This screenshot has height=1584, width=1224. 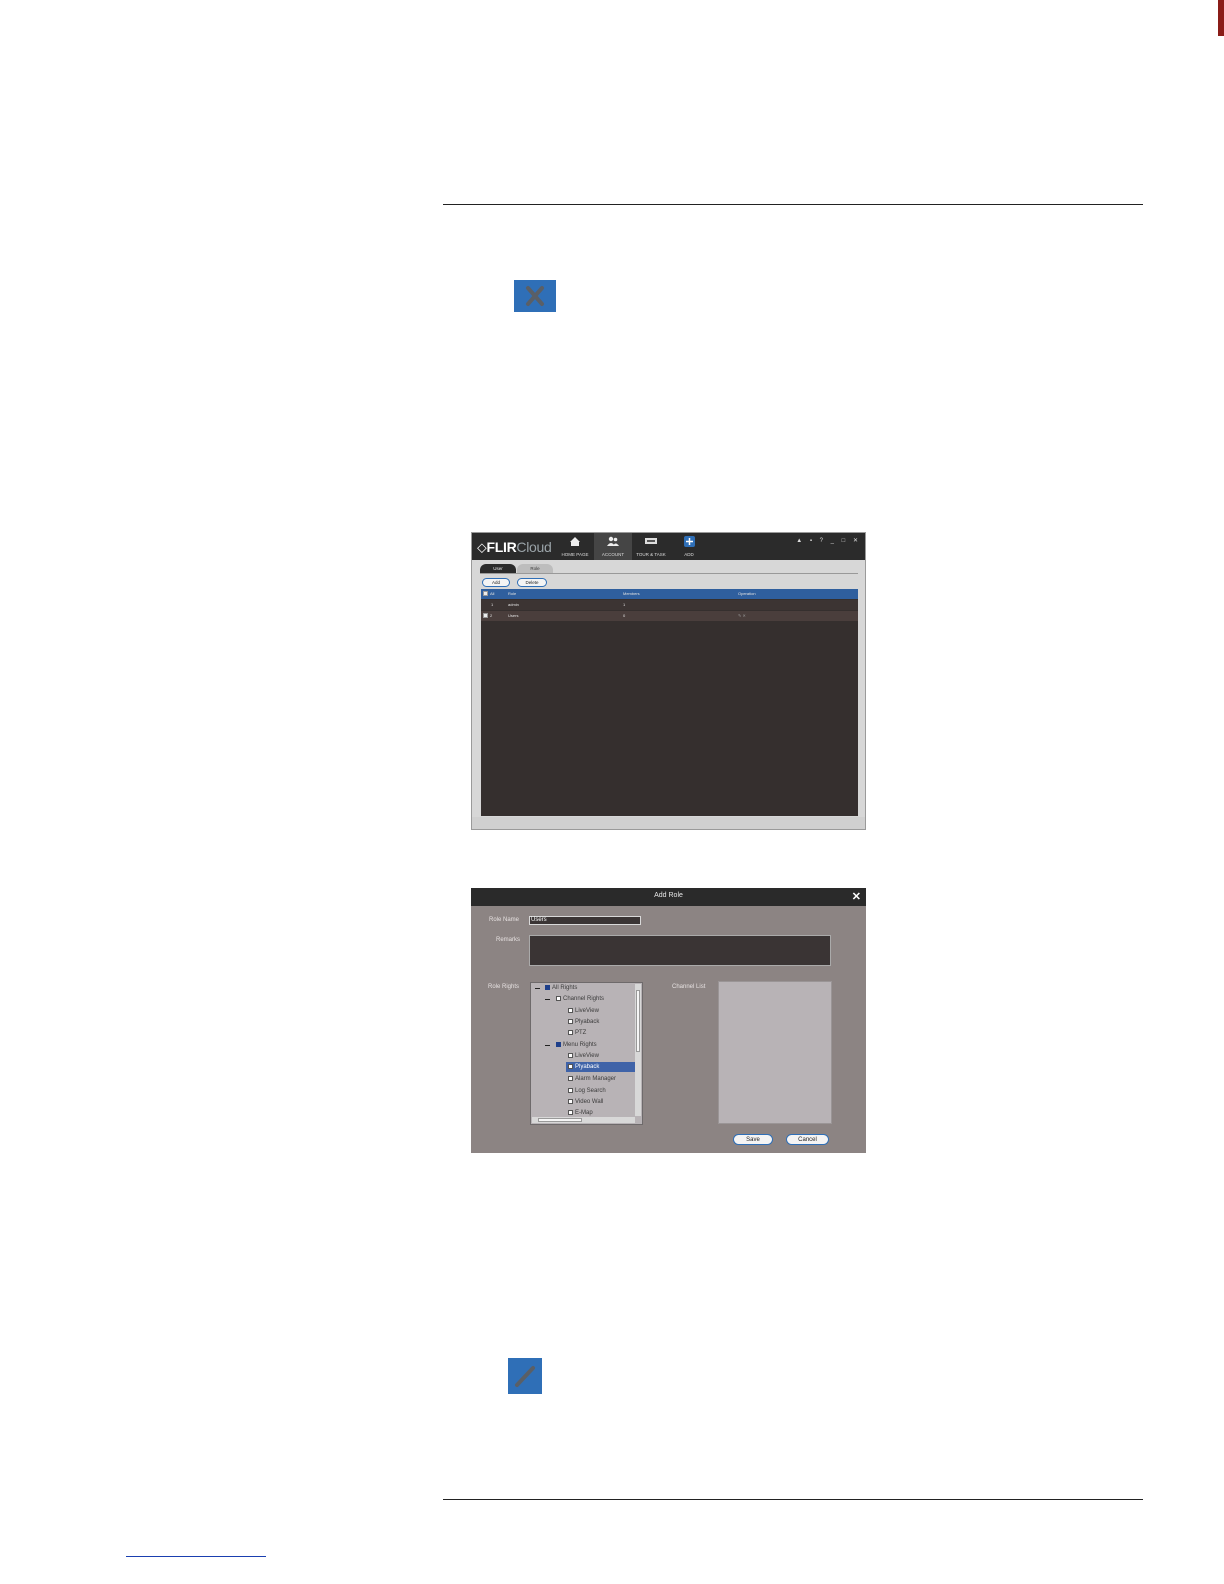 What do you see at coordinates (576, 1045) in the screenshot?
I see `tree-menu-rights: Menu Rights` at bounding box center [576, 1045].